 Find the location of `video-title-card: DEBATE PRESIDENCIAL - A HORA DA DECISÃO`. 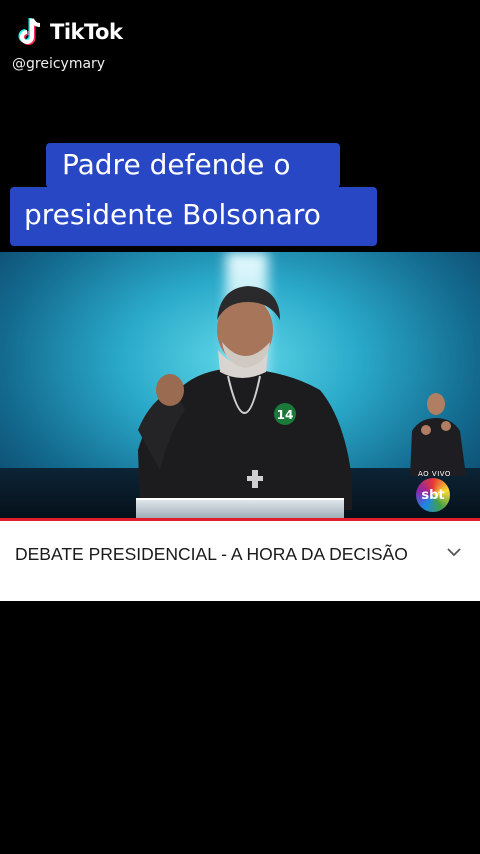

video-title-card: DEBATE PRESIDENCIAL - A HORA DA DECISÃO is located at coordinates (240, 561).